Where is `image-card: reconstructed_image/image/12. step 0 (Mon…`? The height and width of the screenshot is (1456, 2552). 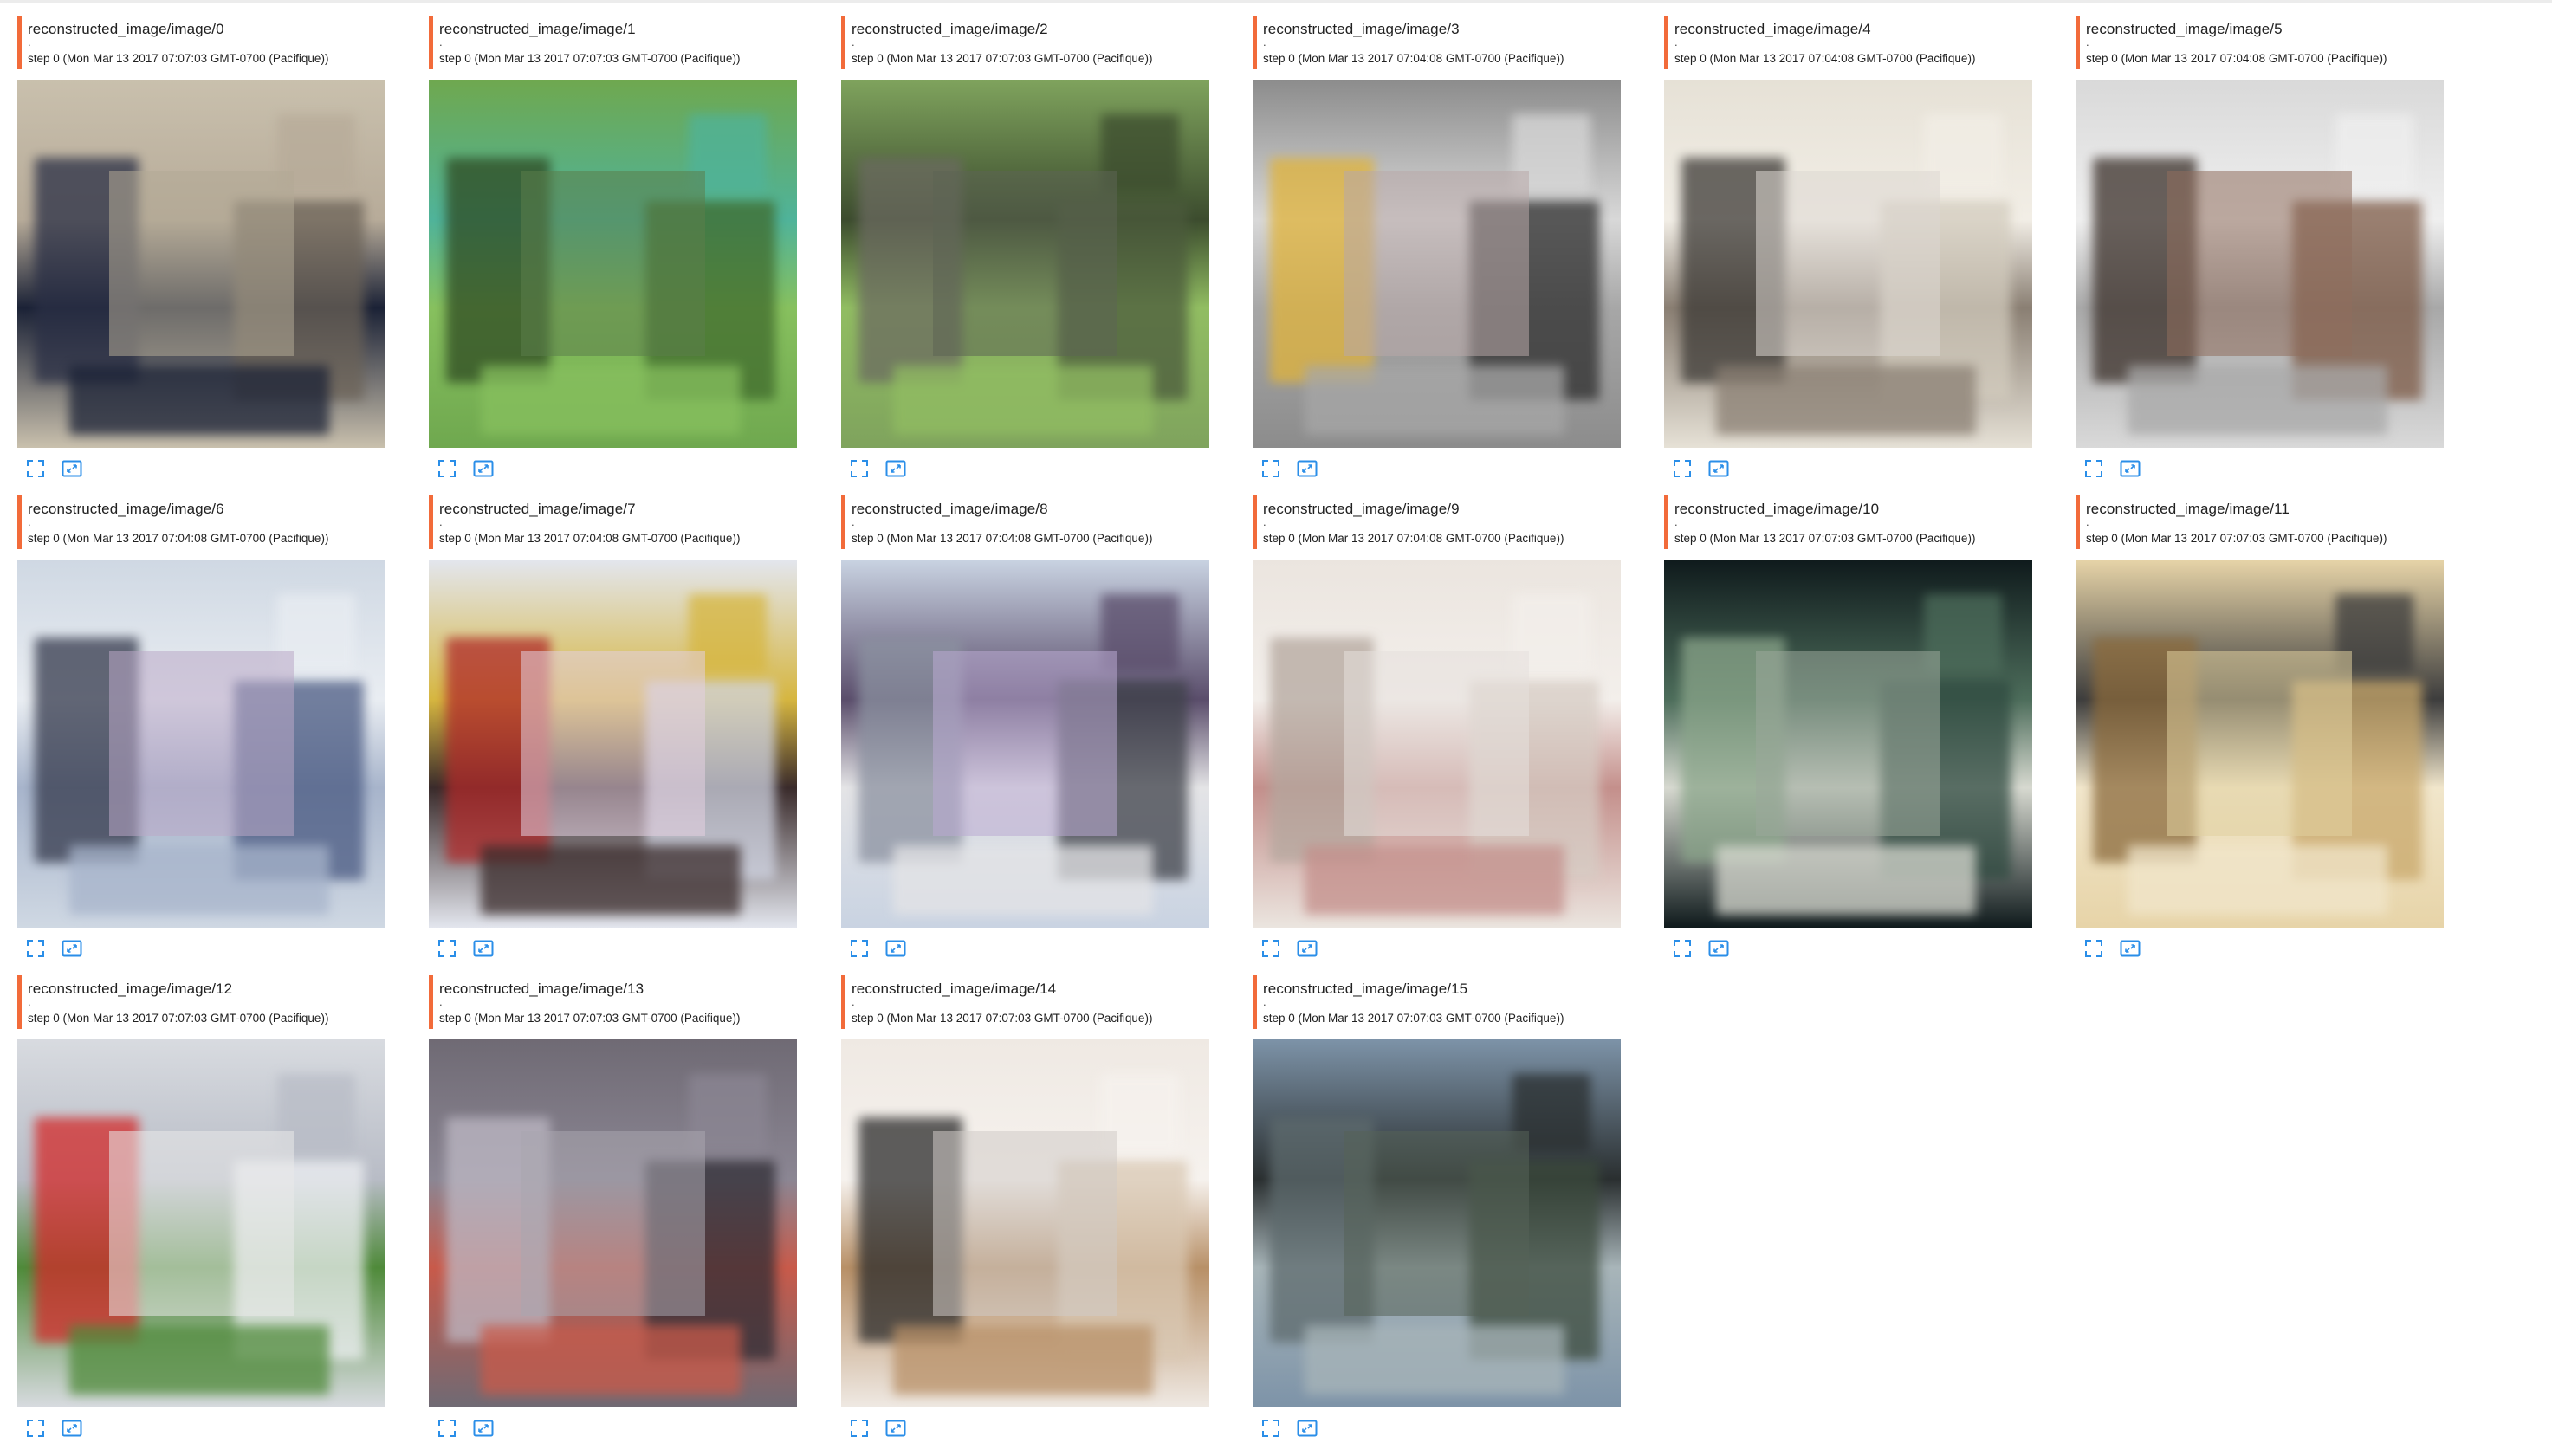
image-card: reconstructed_image/image/12. step 0 (Mon… is located at coordinates (201, 1209).